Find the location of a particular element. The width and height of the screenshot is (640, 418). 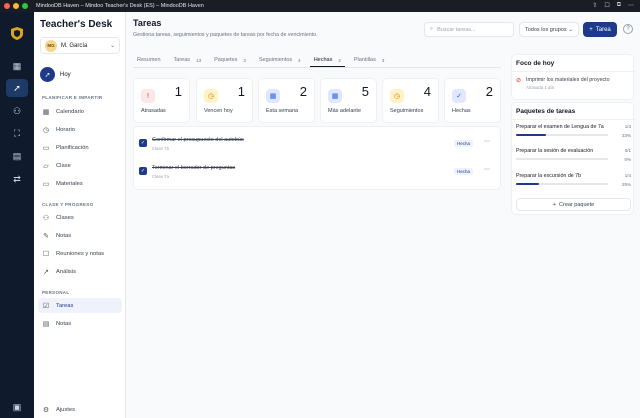

sidebar-item-schedule: ◷ Horario is located at coordinates (80, 129).